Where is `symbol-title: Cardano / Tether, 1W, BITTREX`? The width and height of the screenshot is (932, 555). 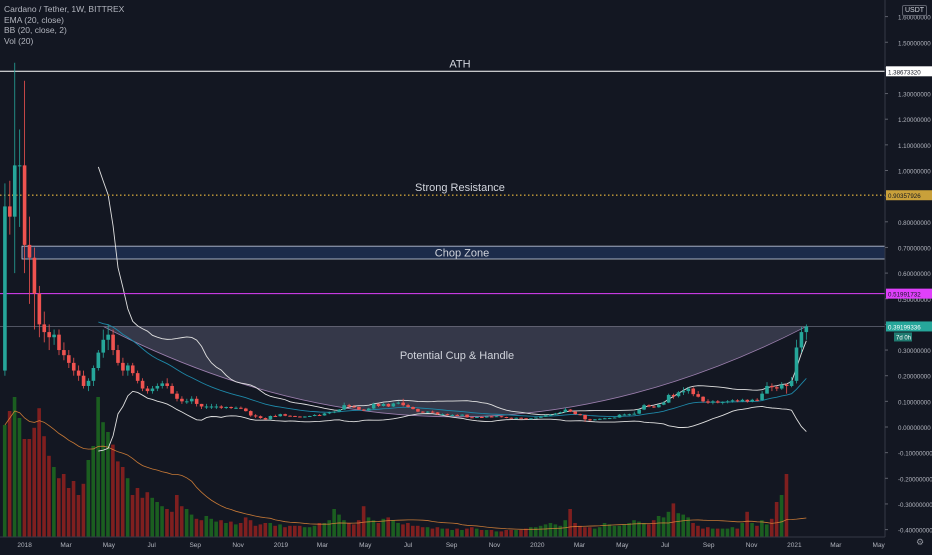
symbol-title: Cardano / Tether, 1W, BITTREX is located at coordinates (64, 9).